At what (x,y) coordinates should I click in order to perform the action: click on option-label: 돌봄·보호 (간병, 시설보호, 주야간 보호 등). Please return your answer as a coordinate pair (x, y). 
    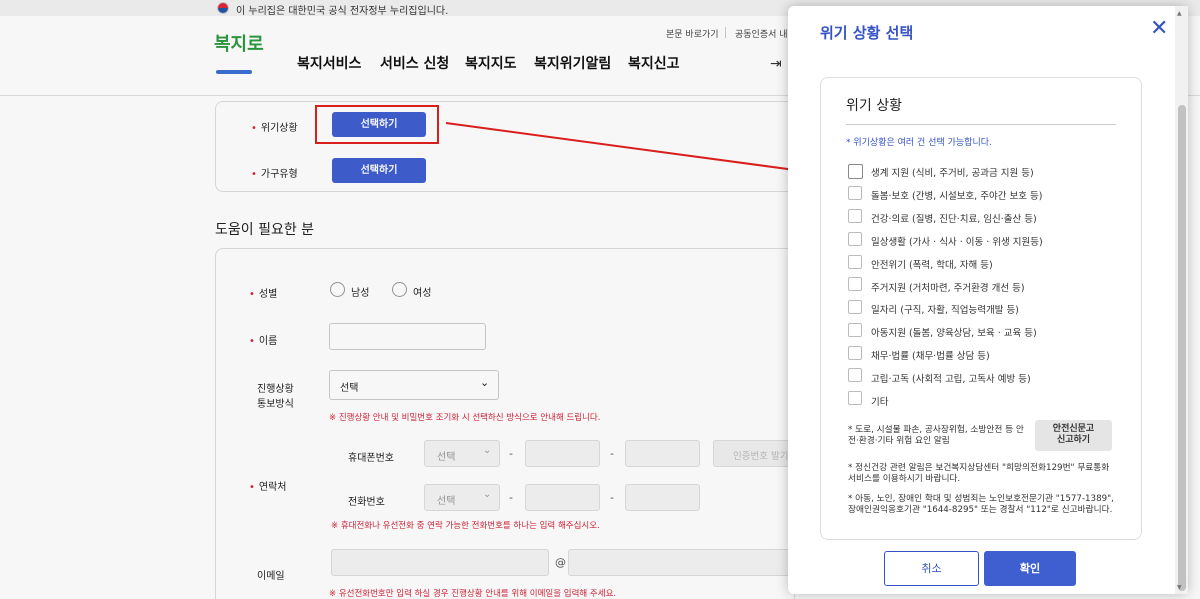
    Looking at the image, I should click on (957, 196).